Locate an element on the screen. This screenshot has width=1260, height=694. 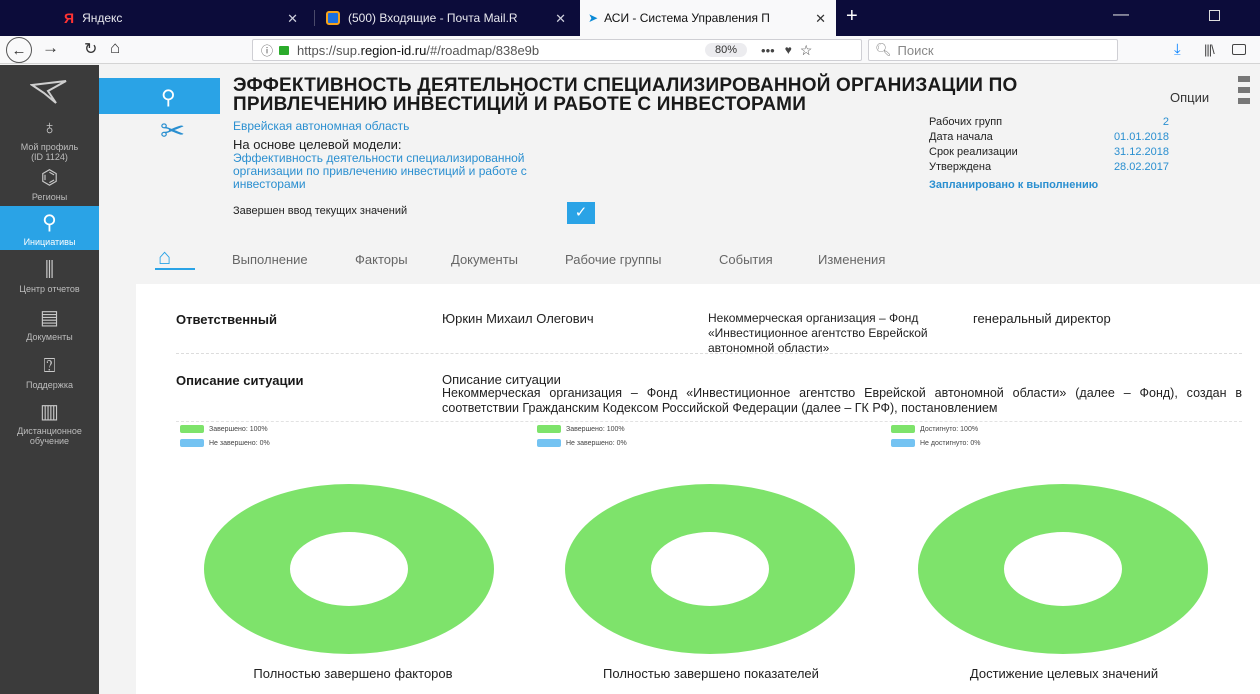
initiative-badge: ⚲ is located at coordinates (159, 96).